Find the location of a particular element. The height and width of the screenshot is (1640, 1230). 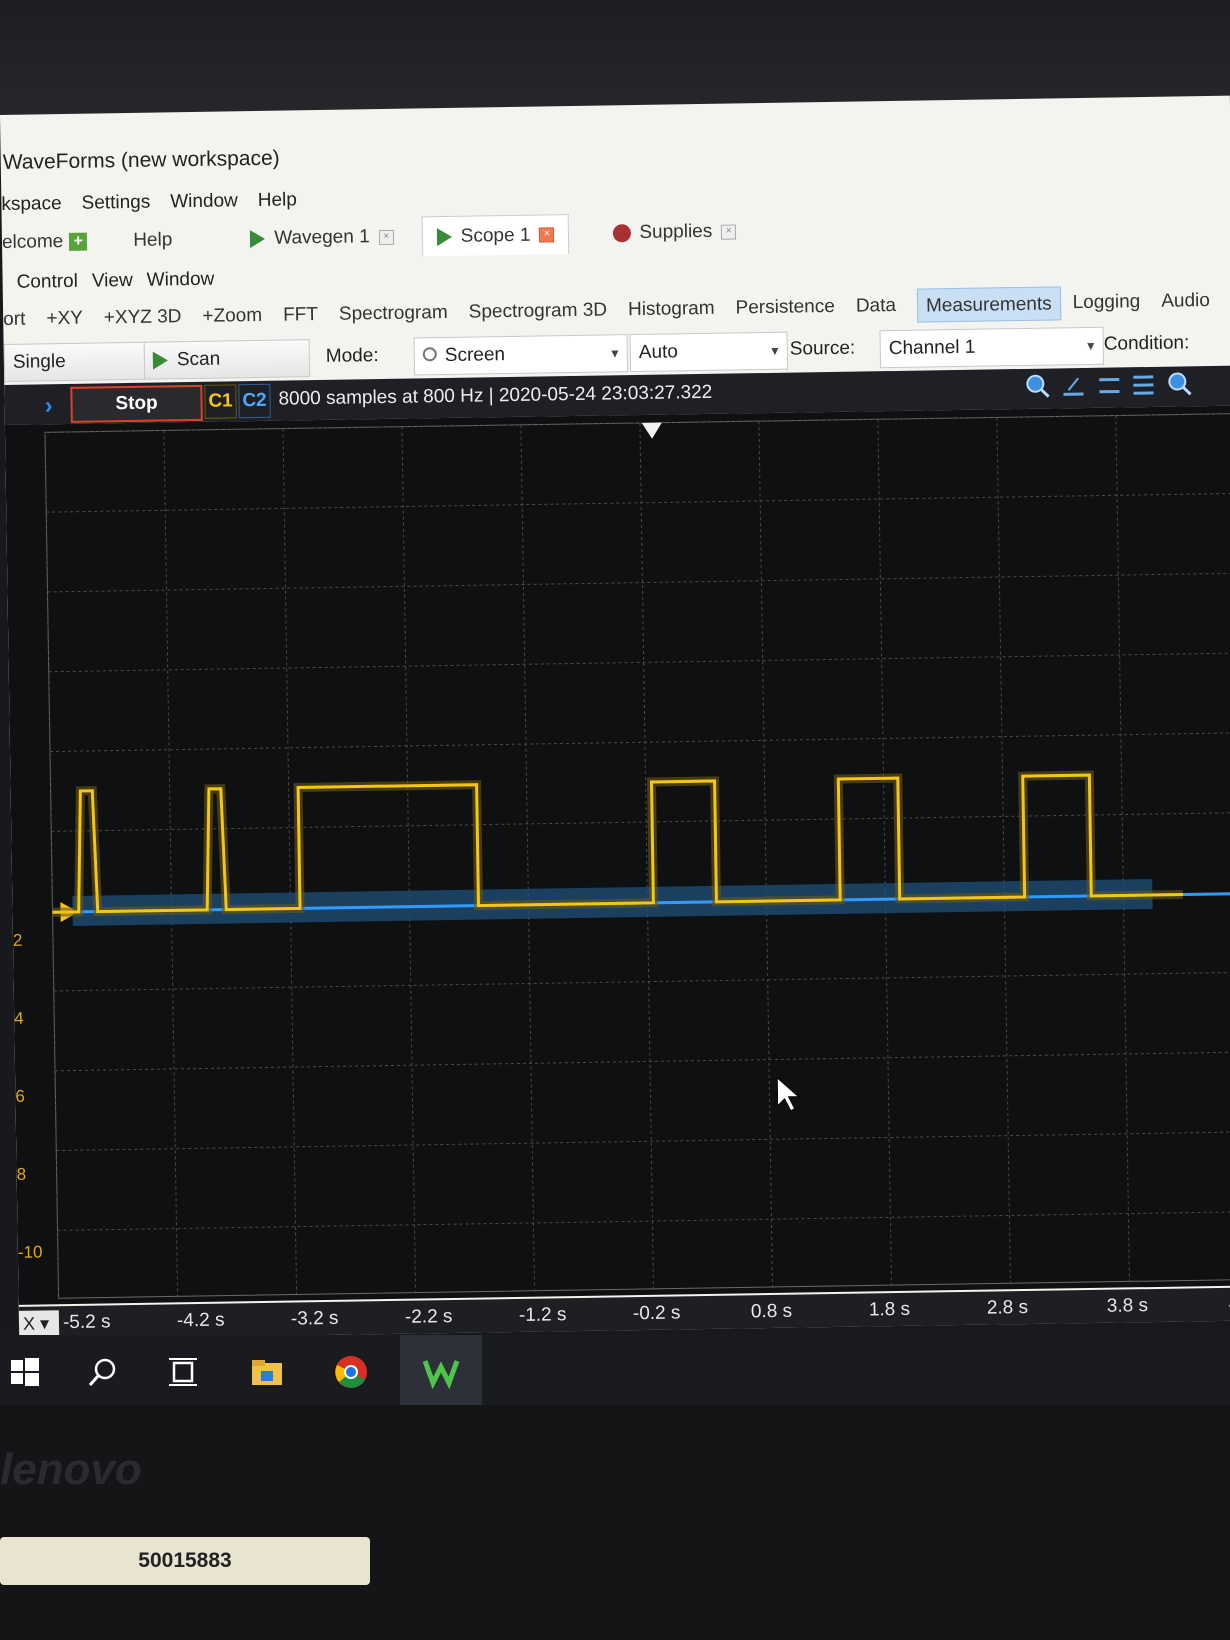

toolbar-xyz3d: +XYZ 3D is located at coordinates (143, 317).